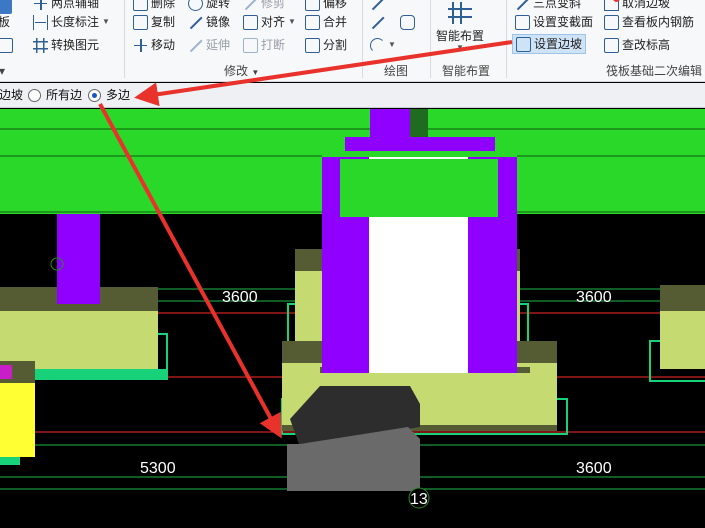 The image size is (705, 528). What do you see at coordinates (10, 461) in the screenshot?
I see `left-yellow-base` at bounding box center [10, 461].